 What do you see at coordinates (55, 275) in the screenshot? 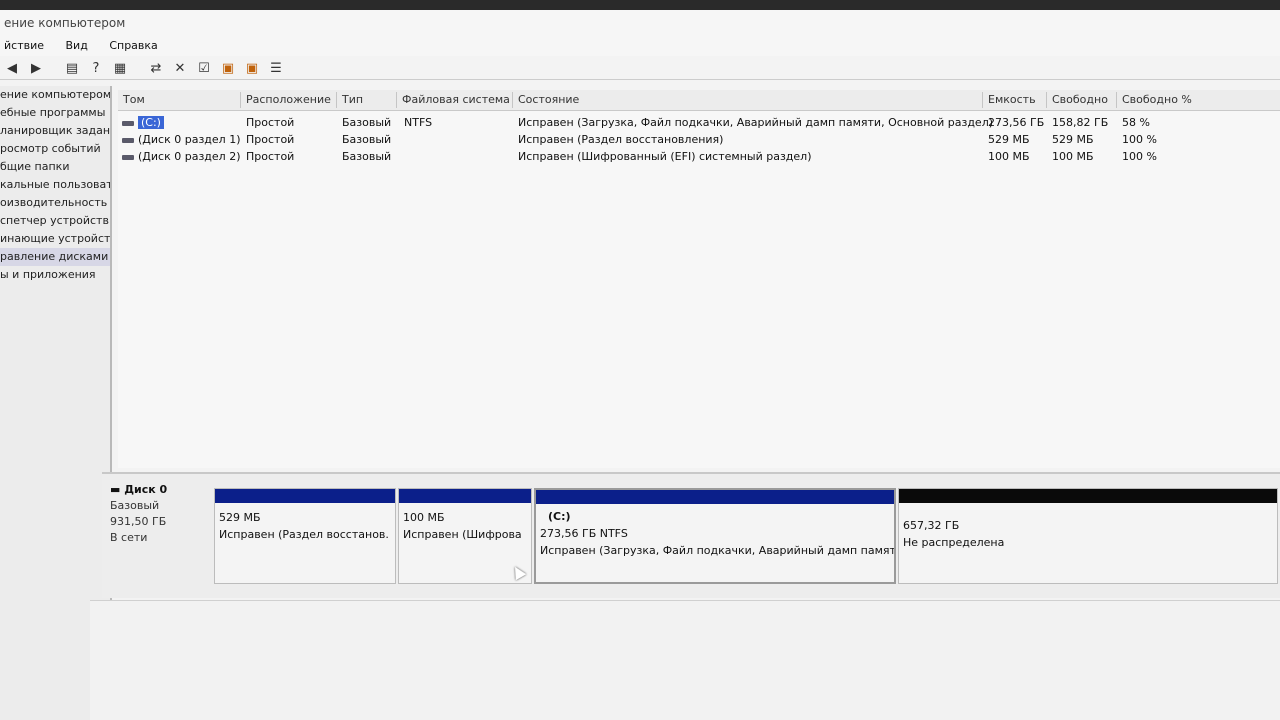
I see `tree-item-services-apps: ы и приложения` at bounding box center [55, 275].